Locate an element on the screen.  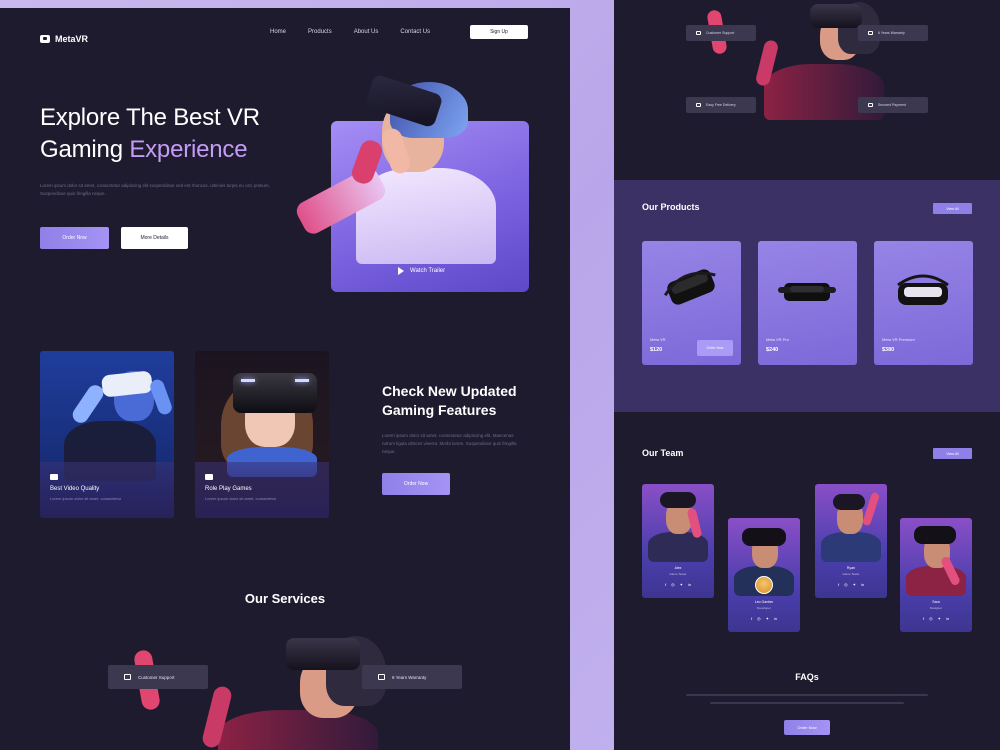
team-member-card: Leo Garden Developer f ◎ ✦ in is located at coordinates (764, 575).